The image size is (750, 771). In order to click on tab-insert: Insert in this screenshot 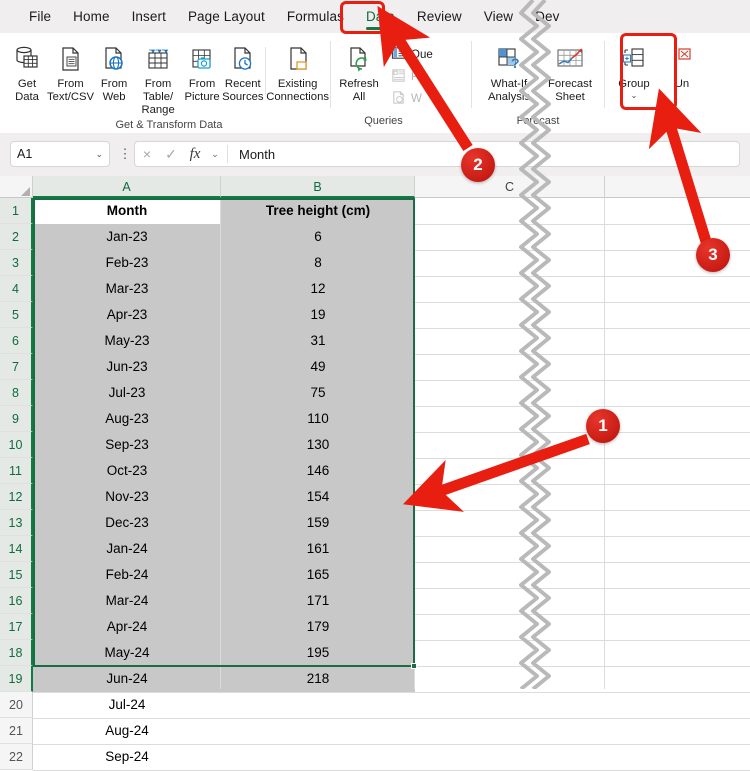, I will do `click(149, 17)`.